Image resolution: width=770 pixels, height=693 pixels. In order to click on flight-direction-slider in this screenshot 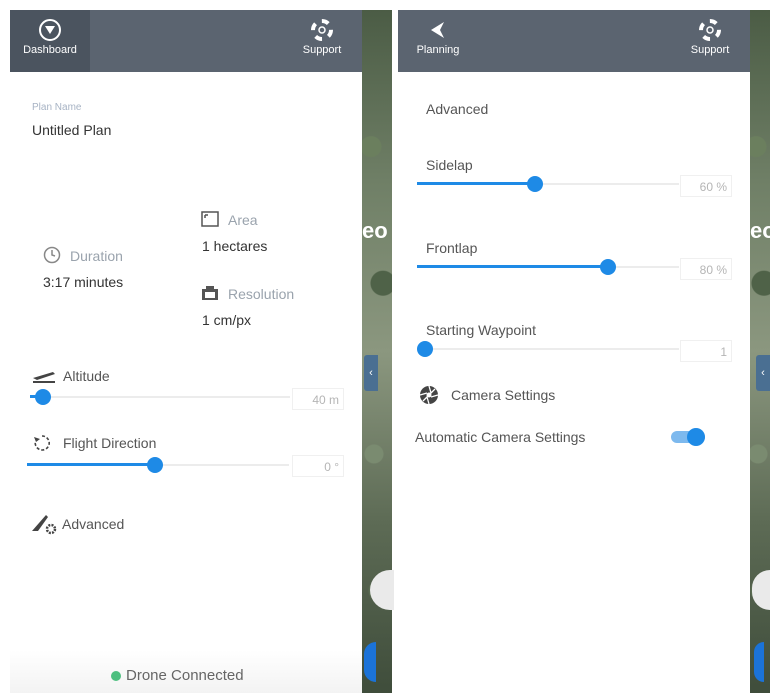, I will do `click(158, 465)`.